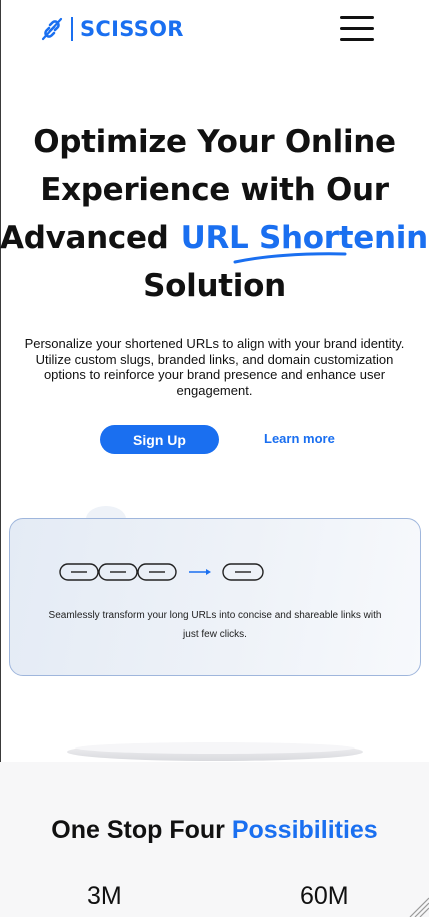 The image size is (429, 917). I want to click on hero-title-advanced: Advanced, so click(84, 238).